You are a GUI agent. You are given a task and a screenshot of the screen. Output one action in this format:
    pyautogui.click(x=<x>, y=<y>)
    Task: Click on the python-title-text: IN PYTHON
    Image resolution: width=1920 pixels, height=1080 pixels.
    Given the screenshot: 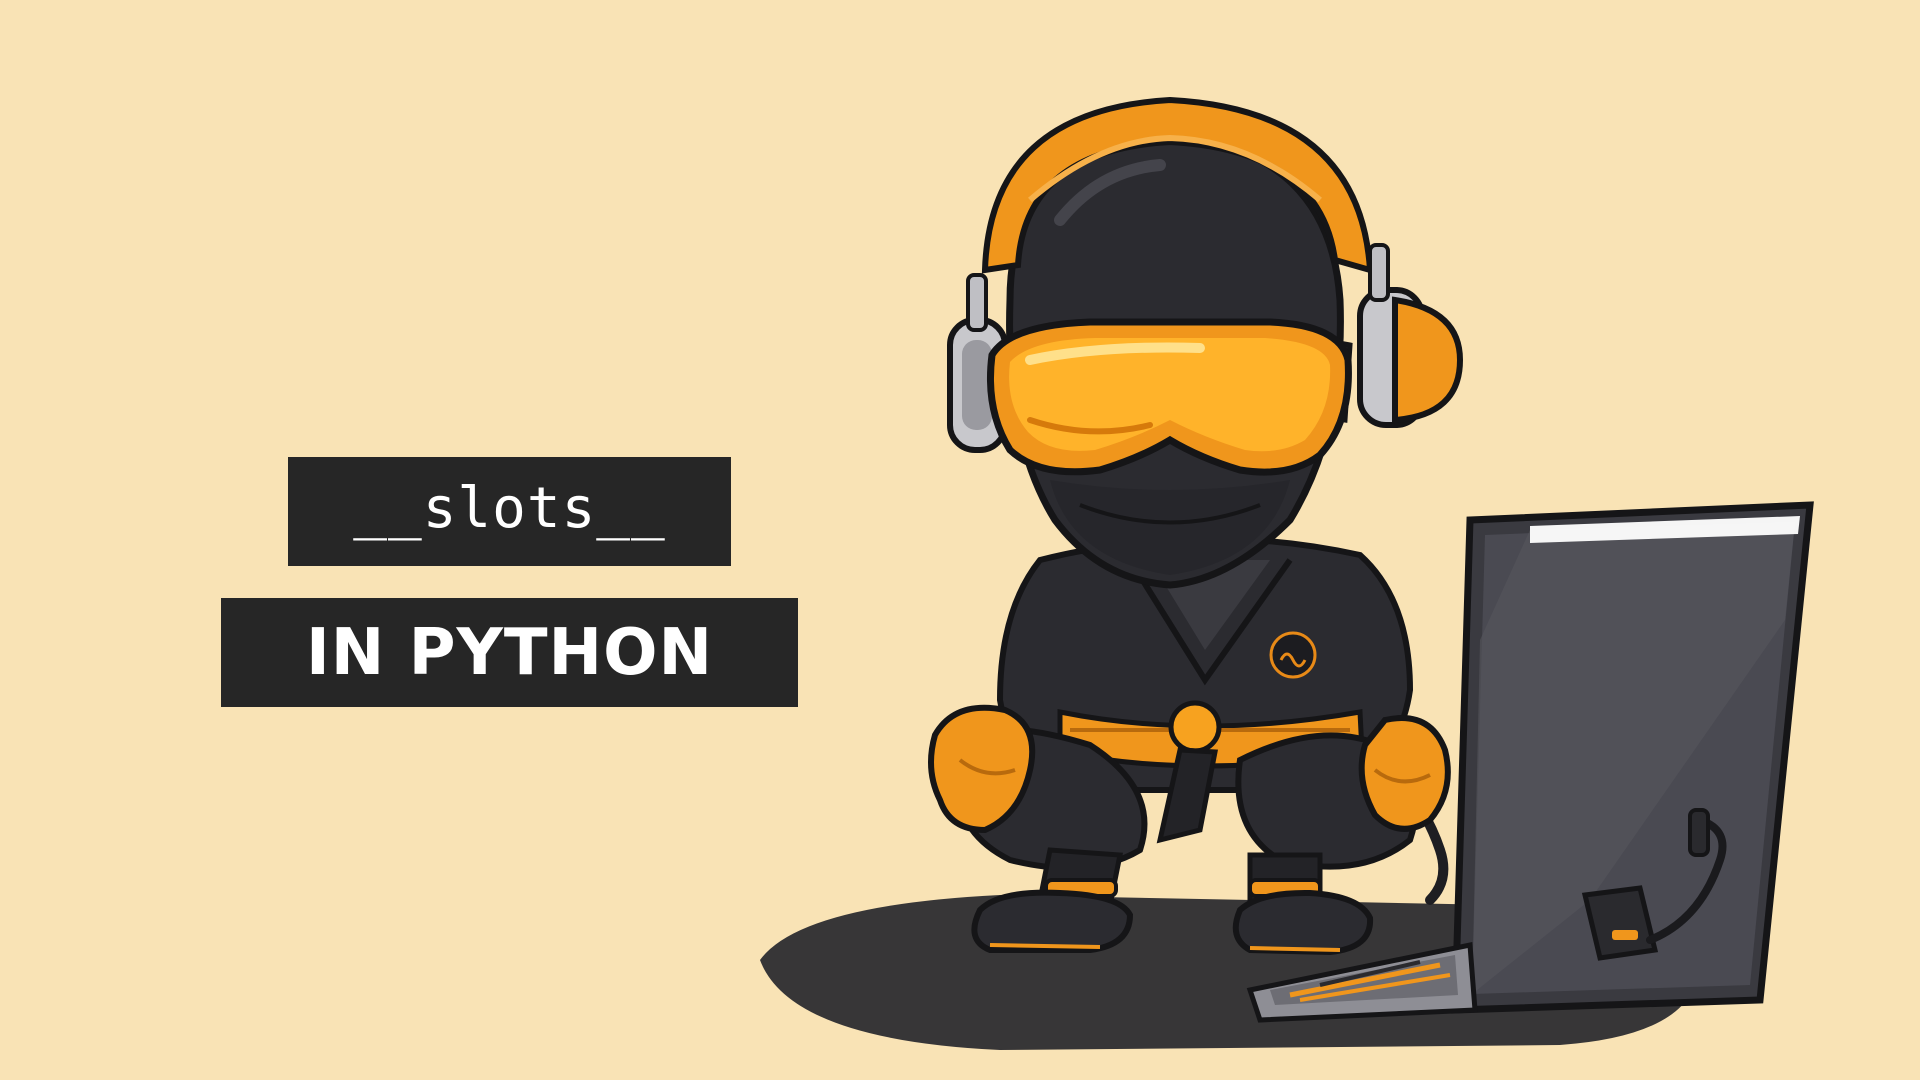 What is the action you would take?
    pyautogui.click(x=509, y=652)
    